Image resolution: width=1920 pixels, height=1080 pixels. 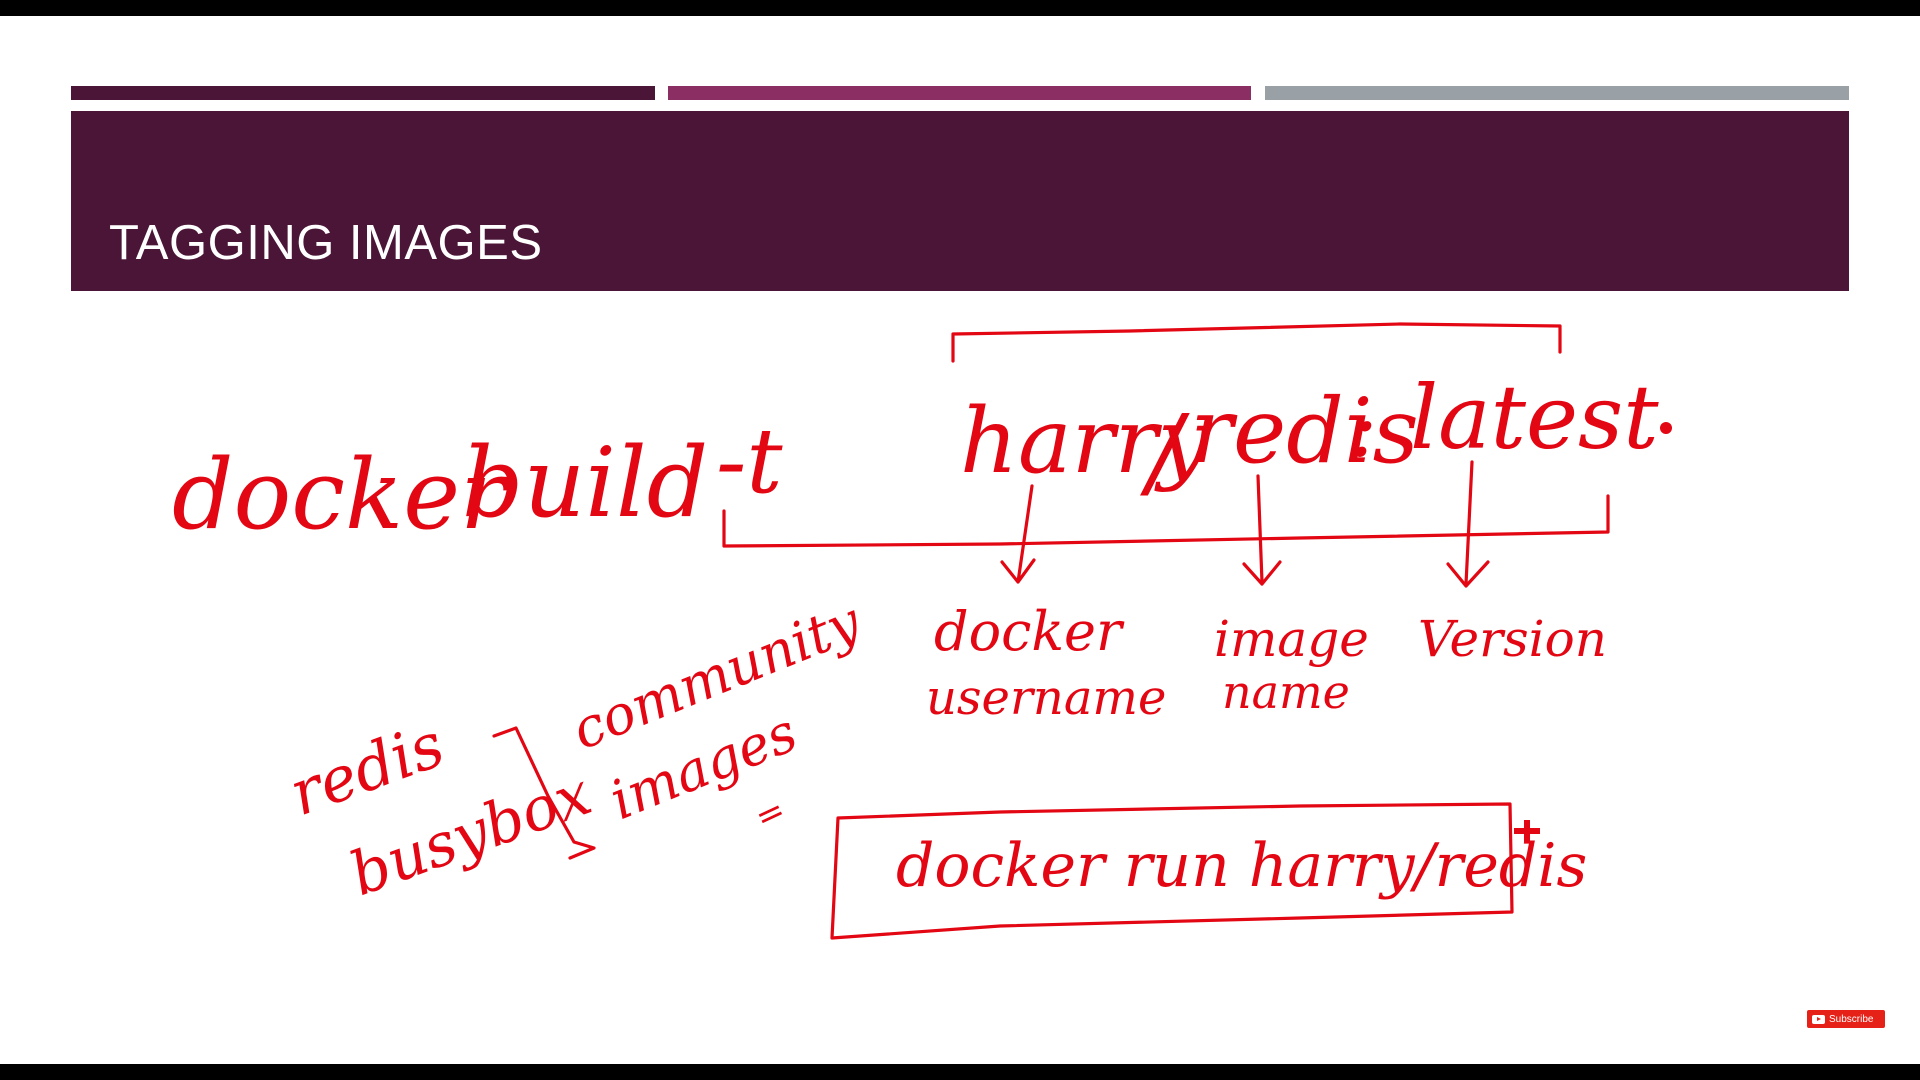 I want to click on subscribe-button: Subscribe, so click(x=1846, y=1019).